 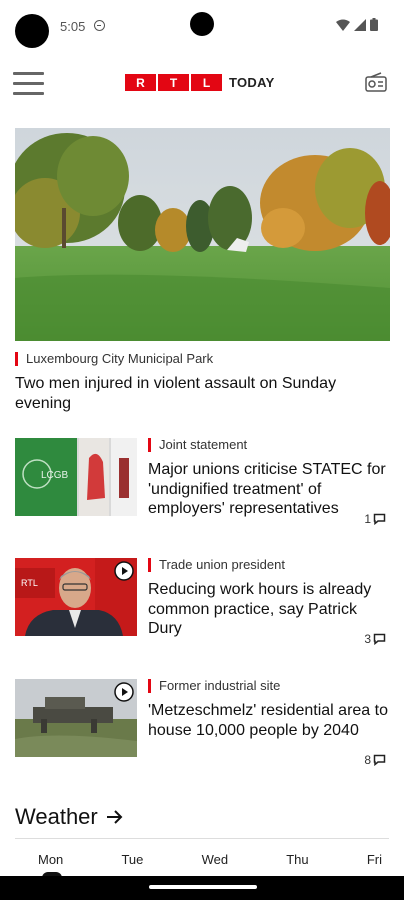 I want to click on weather-heading: Weather, so click(x=56, y=816).